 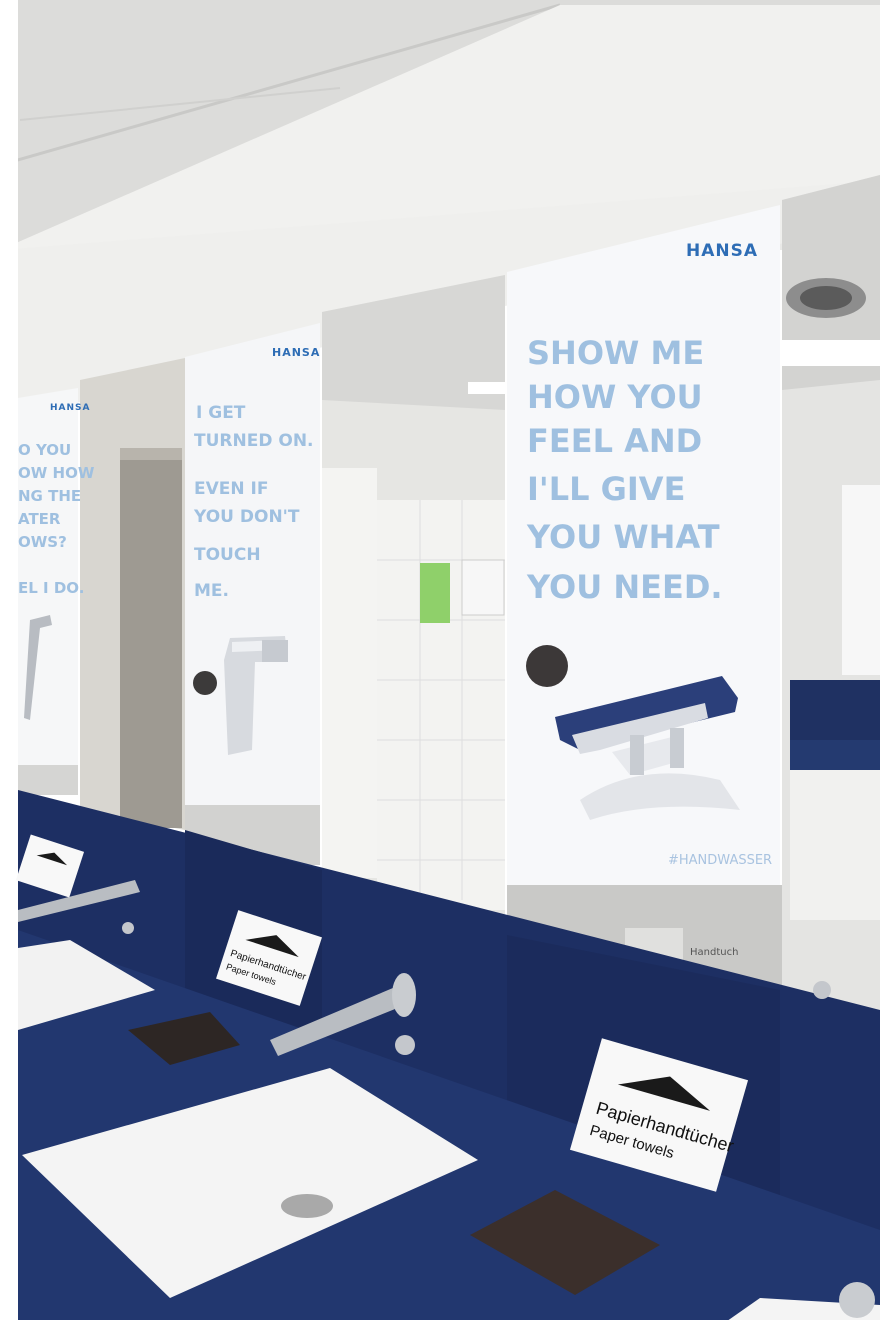 I want to click on mirror-door-frame, so click(x=151, y=454).